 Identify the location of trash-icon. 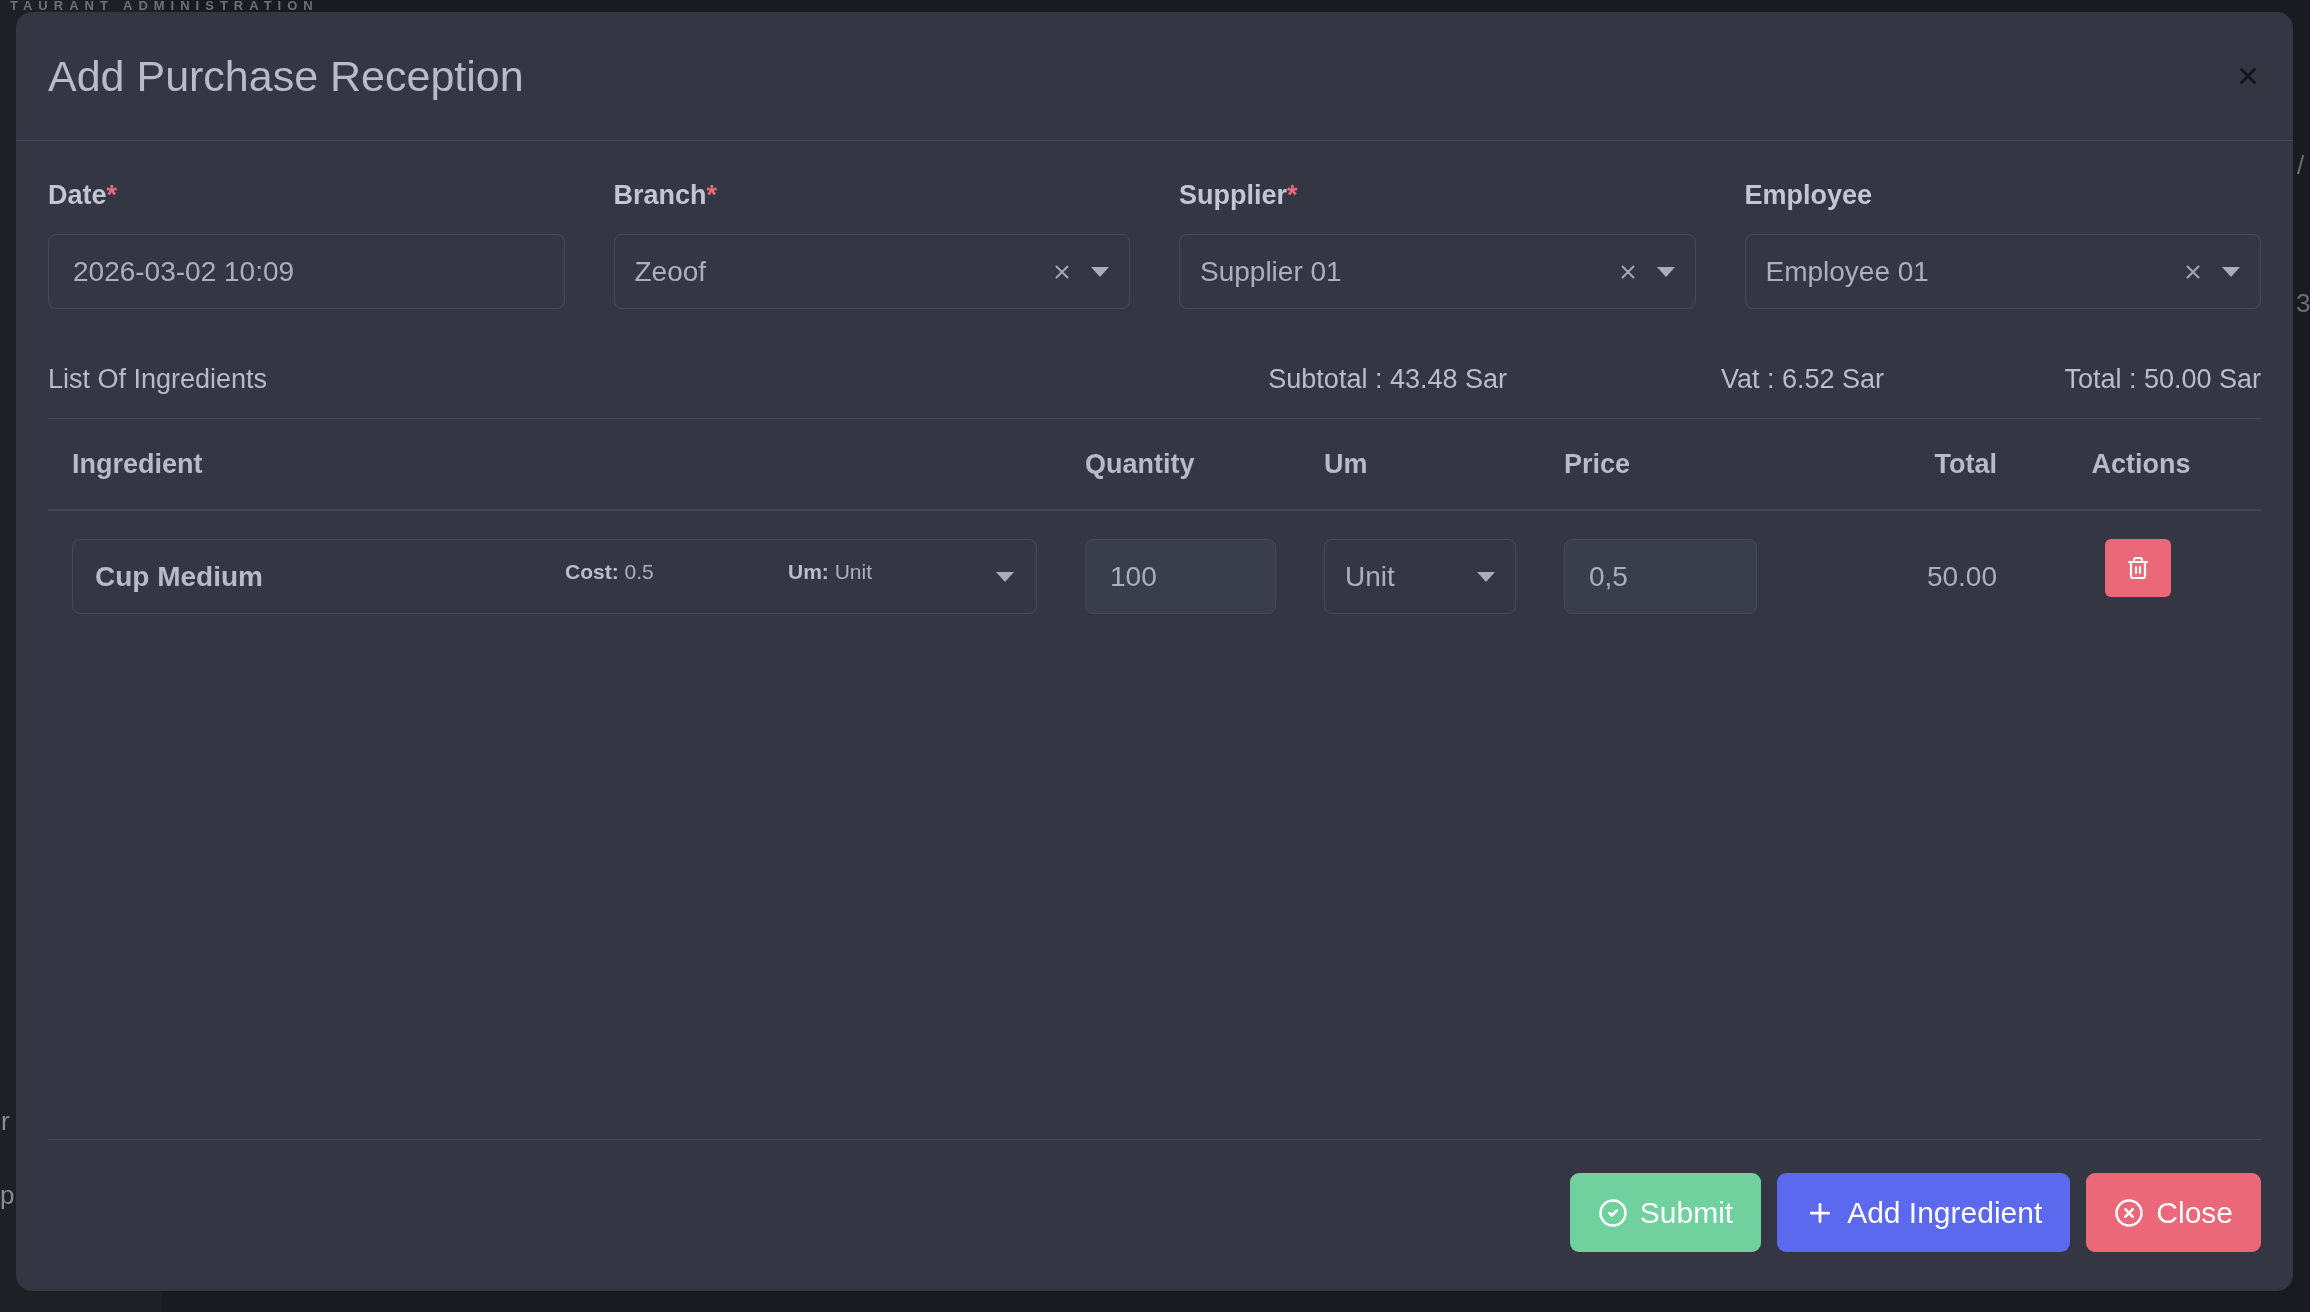
(2138, 568).